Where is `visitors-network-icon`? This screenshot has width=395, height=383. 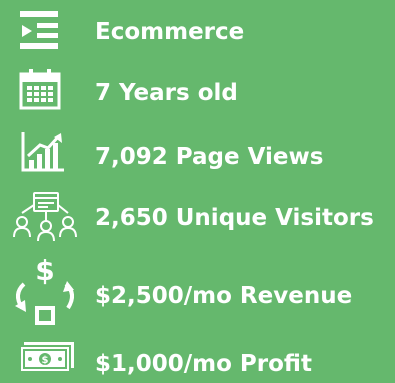 visitors-network-icon is located at coordinates (45, 217).